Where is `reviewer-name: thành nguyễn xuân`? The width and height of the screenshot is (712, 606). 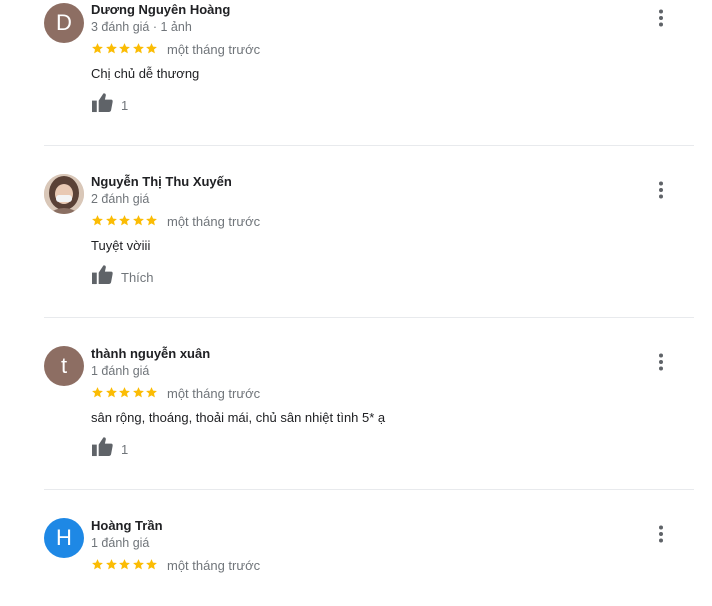
reviewer-name: thành nguyễn xuân is located at coordinates (150, 353).